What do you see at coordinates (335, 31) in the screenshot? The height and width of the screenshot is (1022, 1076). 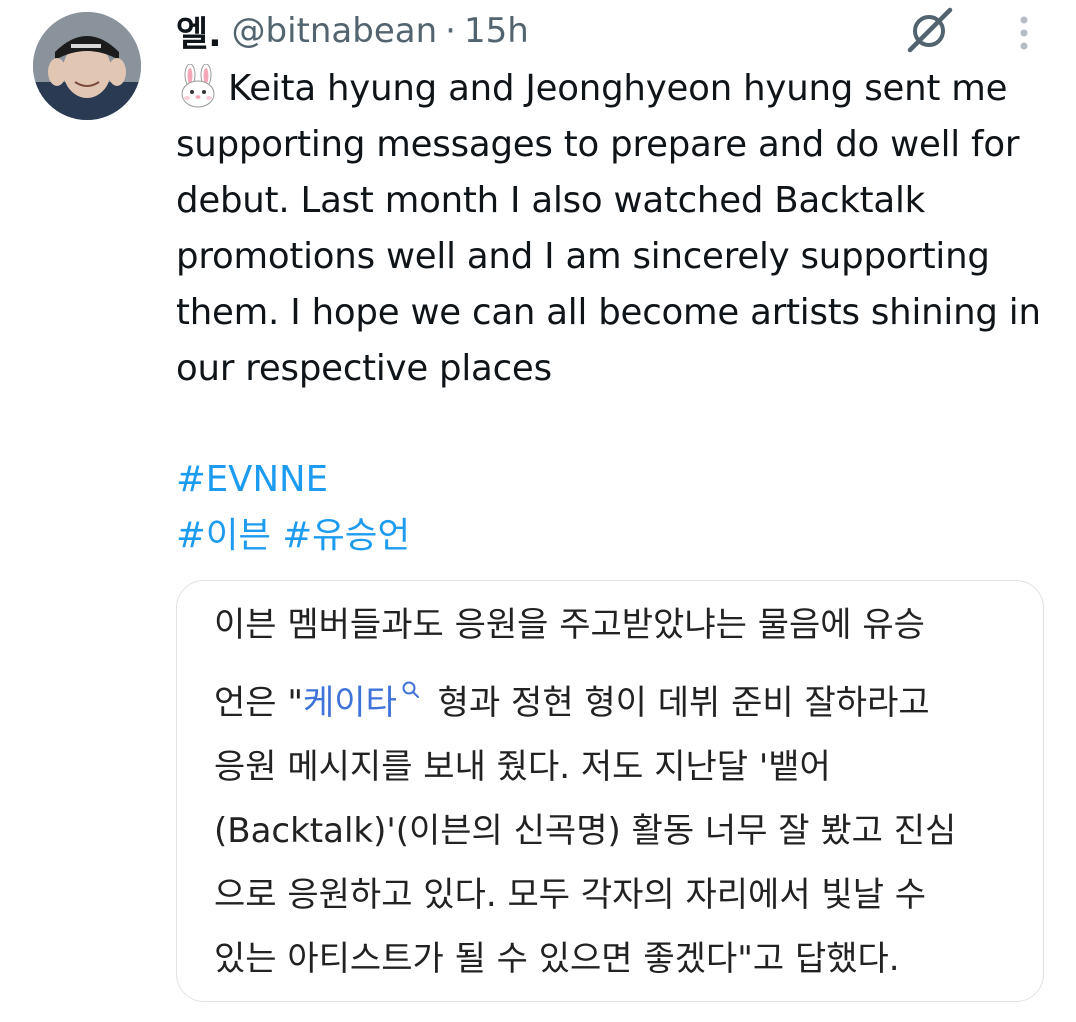 I see `author-handle: @bitnabean` at bounding box center [335, 31].